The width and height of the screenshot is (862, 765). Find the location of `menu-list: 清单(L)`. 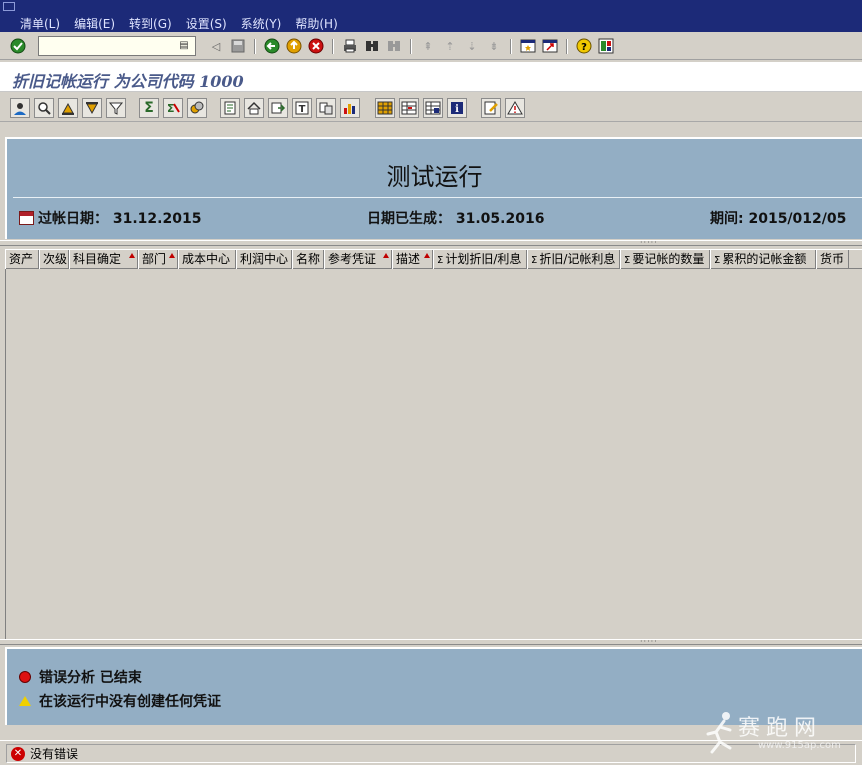

menu-list: 清单(L) is located at coordinates (40, 23).